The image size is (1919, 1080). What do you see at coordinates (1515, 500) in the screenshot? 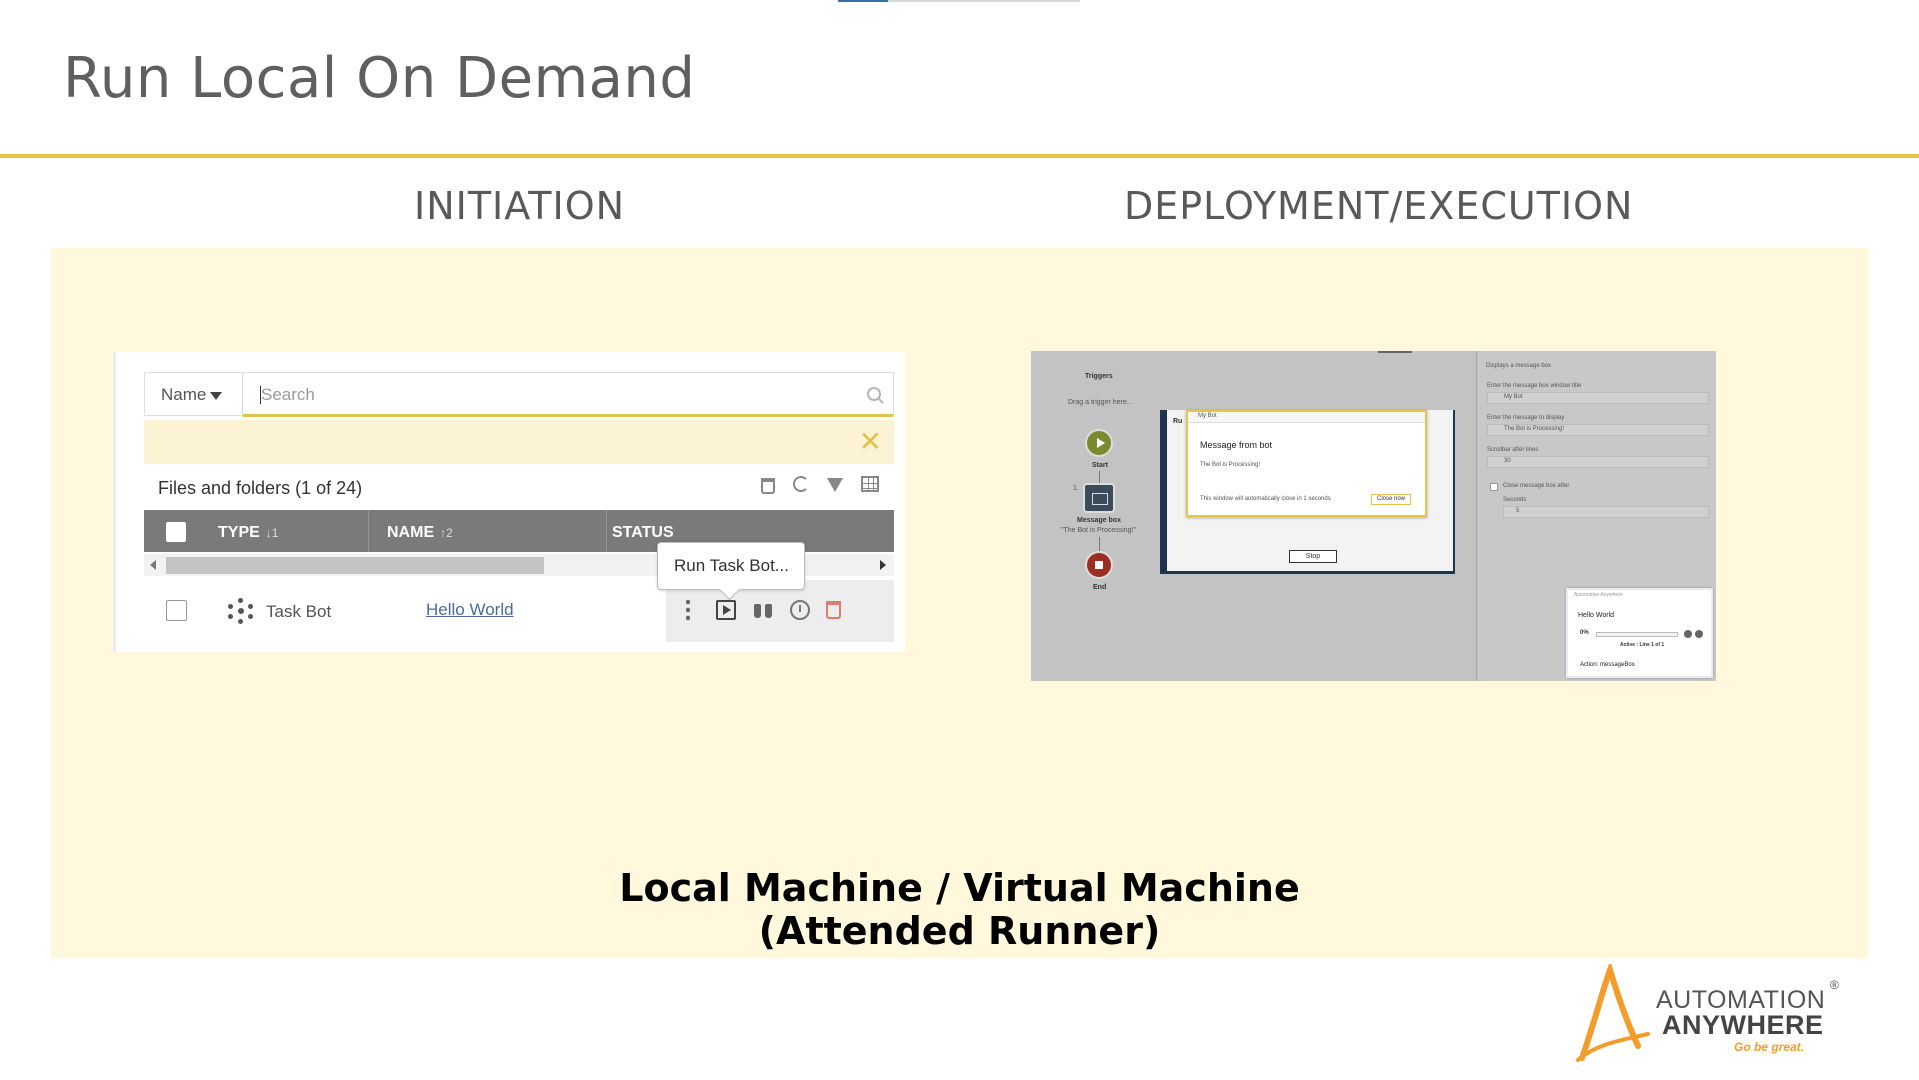
I see `field-label: Seconds` at bounding box center [1515, 500].